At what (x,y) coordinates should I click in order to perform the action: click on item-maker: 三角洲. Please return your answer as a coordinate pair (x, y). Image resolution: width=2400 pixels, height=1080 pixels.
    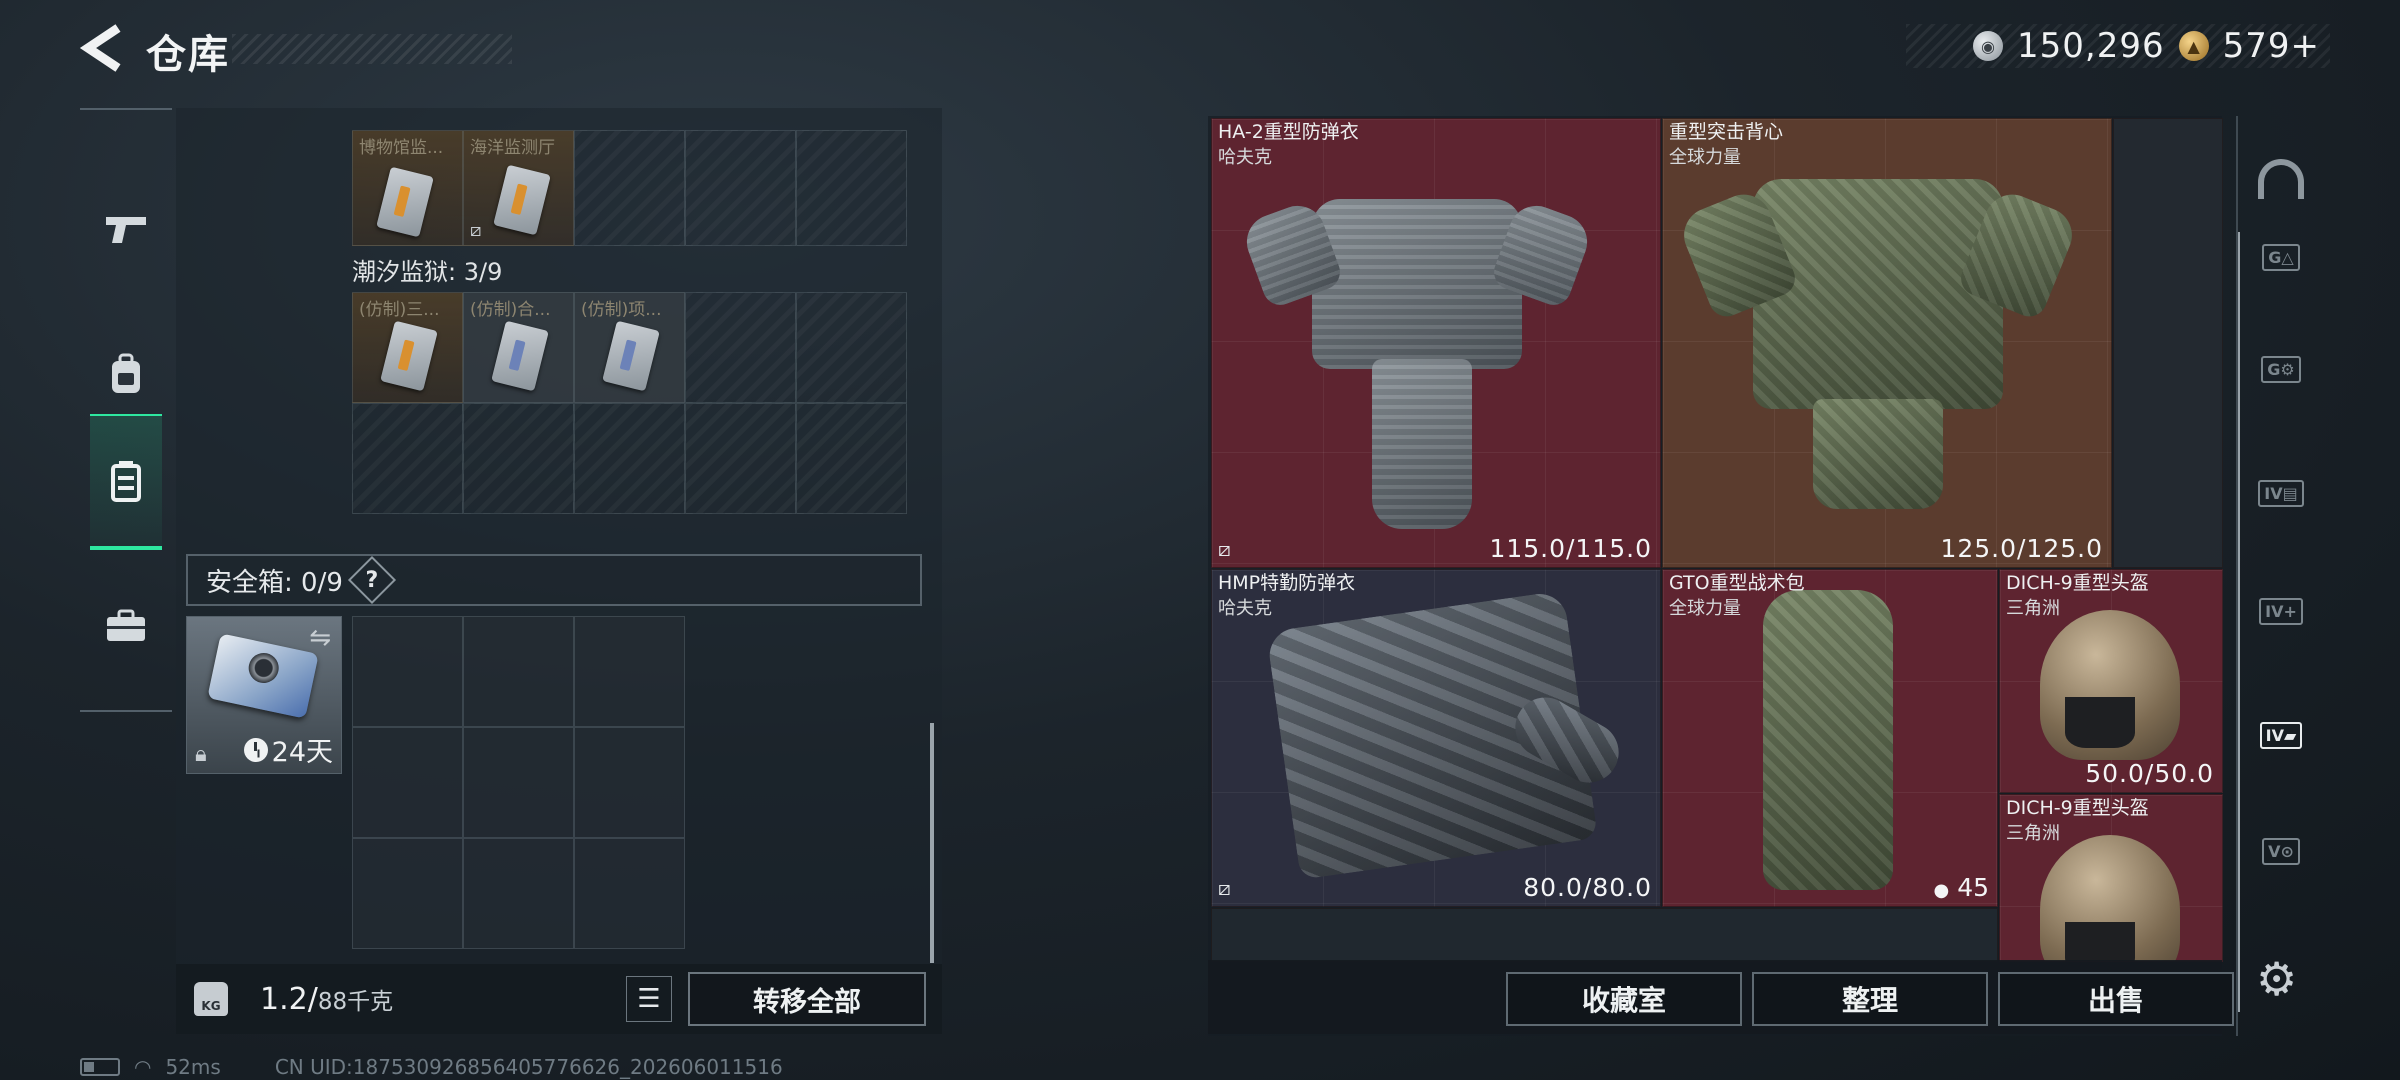
    Looking at the image, I should click on (2033, 608).